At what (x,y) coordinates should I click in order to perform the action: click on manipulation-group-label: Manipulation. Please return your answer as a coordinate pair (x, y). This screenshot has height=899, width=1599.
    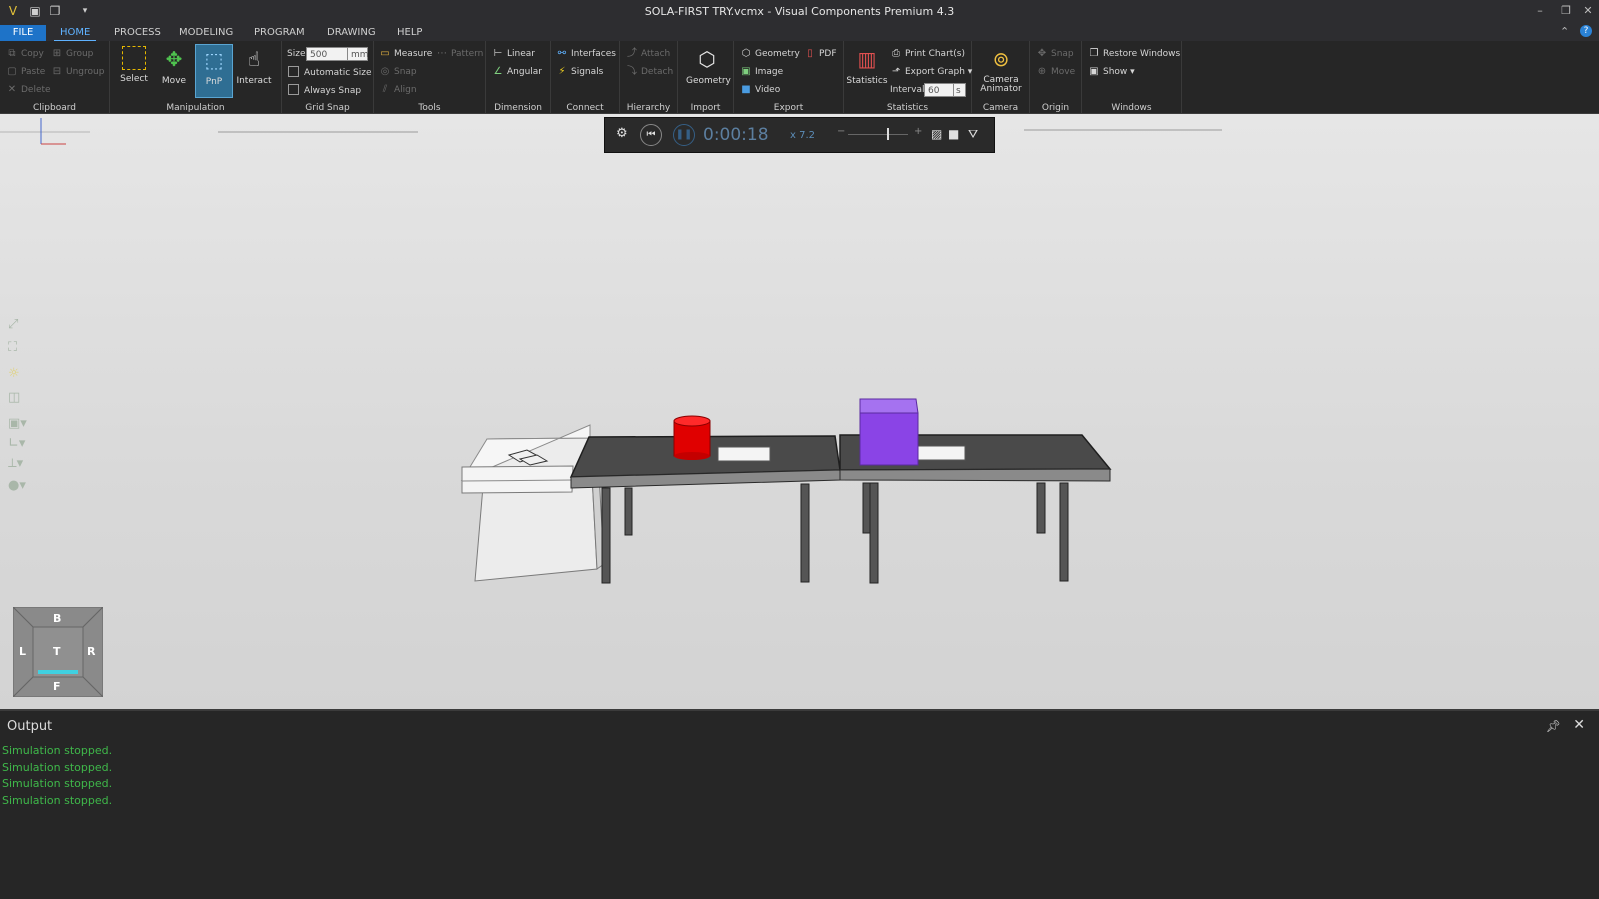
    Looking at the image, I should click on (195, 108).